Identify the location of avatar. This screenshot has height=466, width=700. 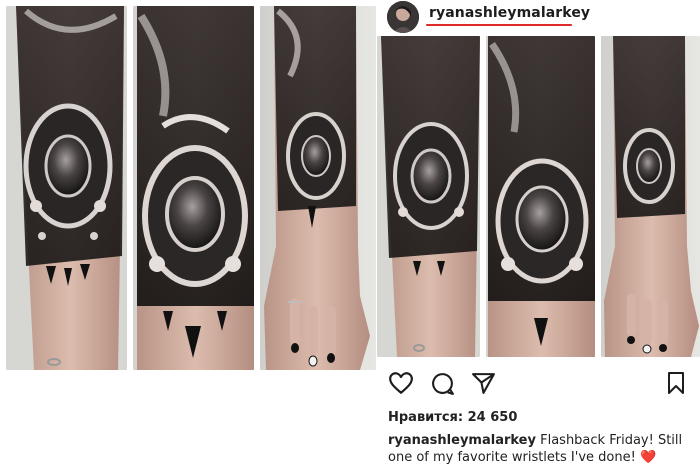
(403, 17).